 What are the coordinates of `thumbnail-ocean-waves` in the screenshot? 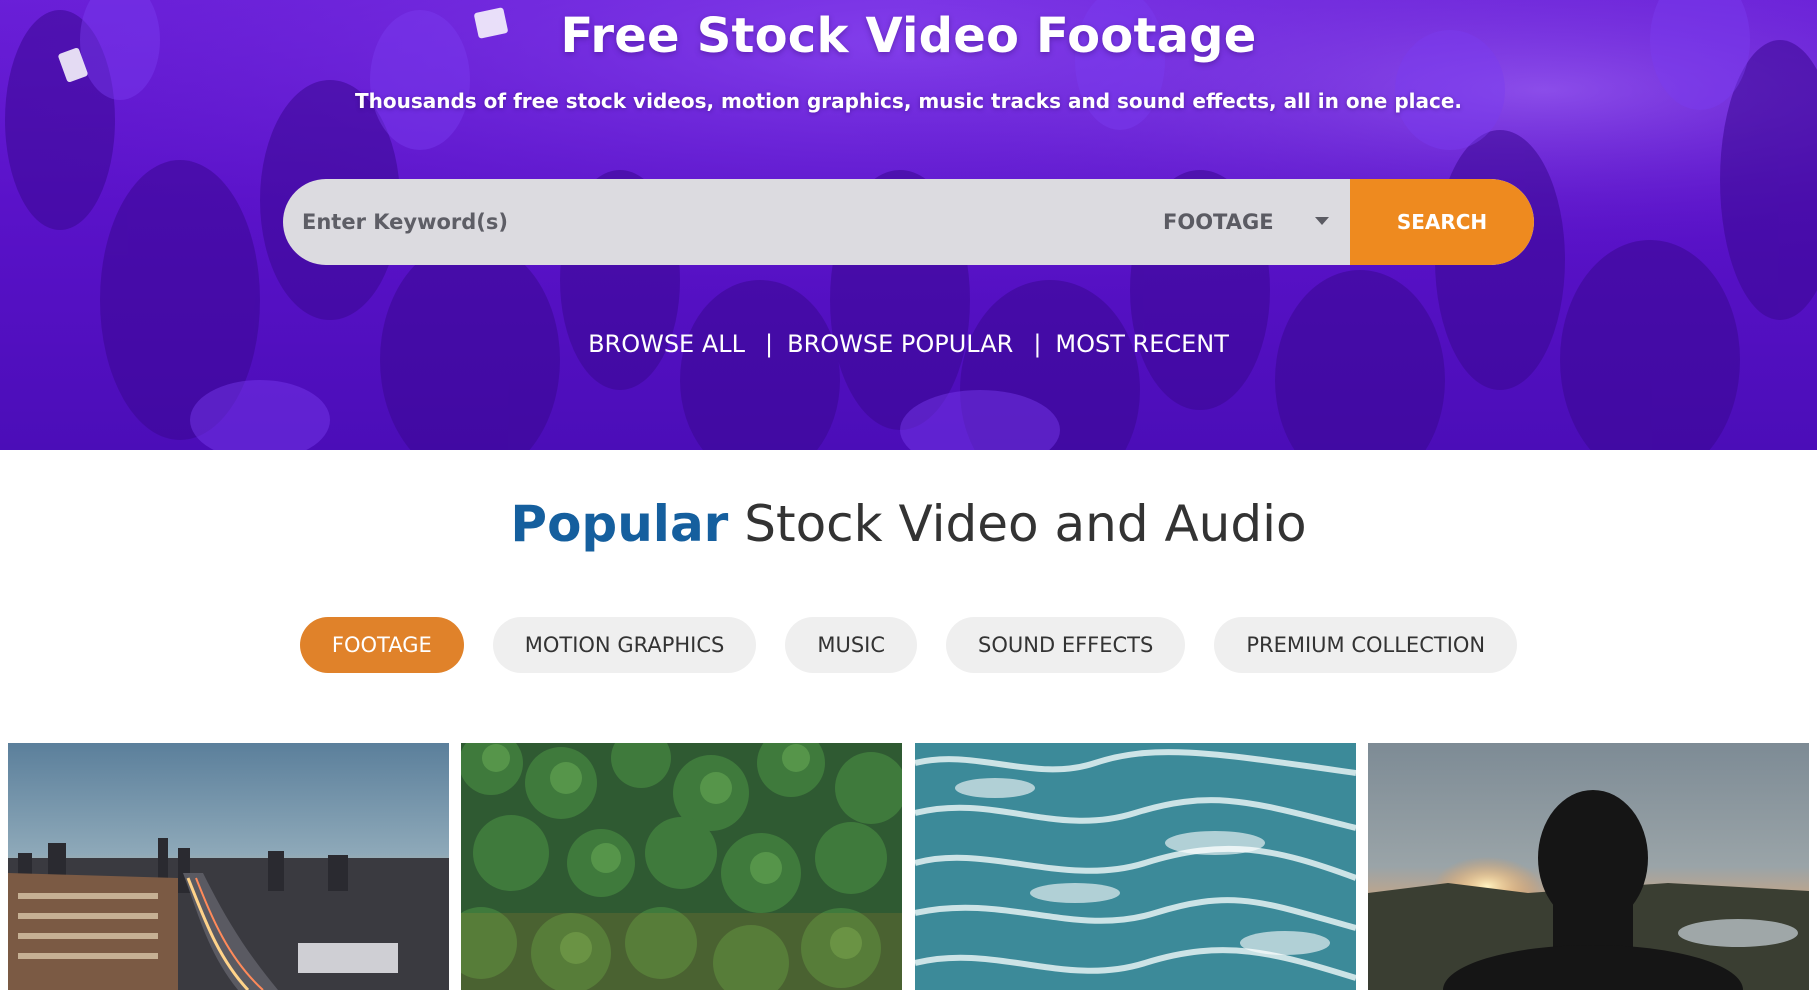 It's located at (1135, 866).